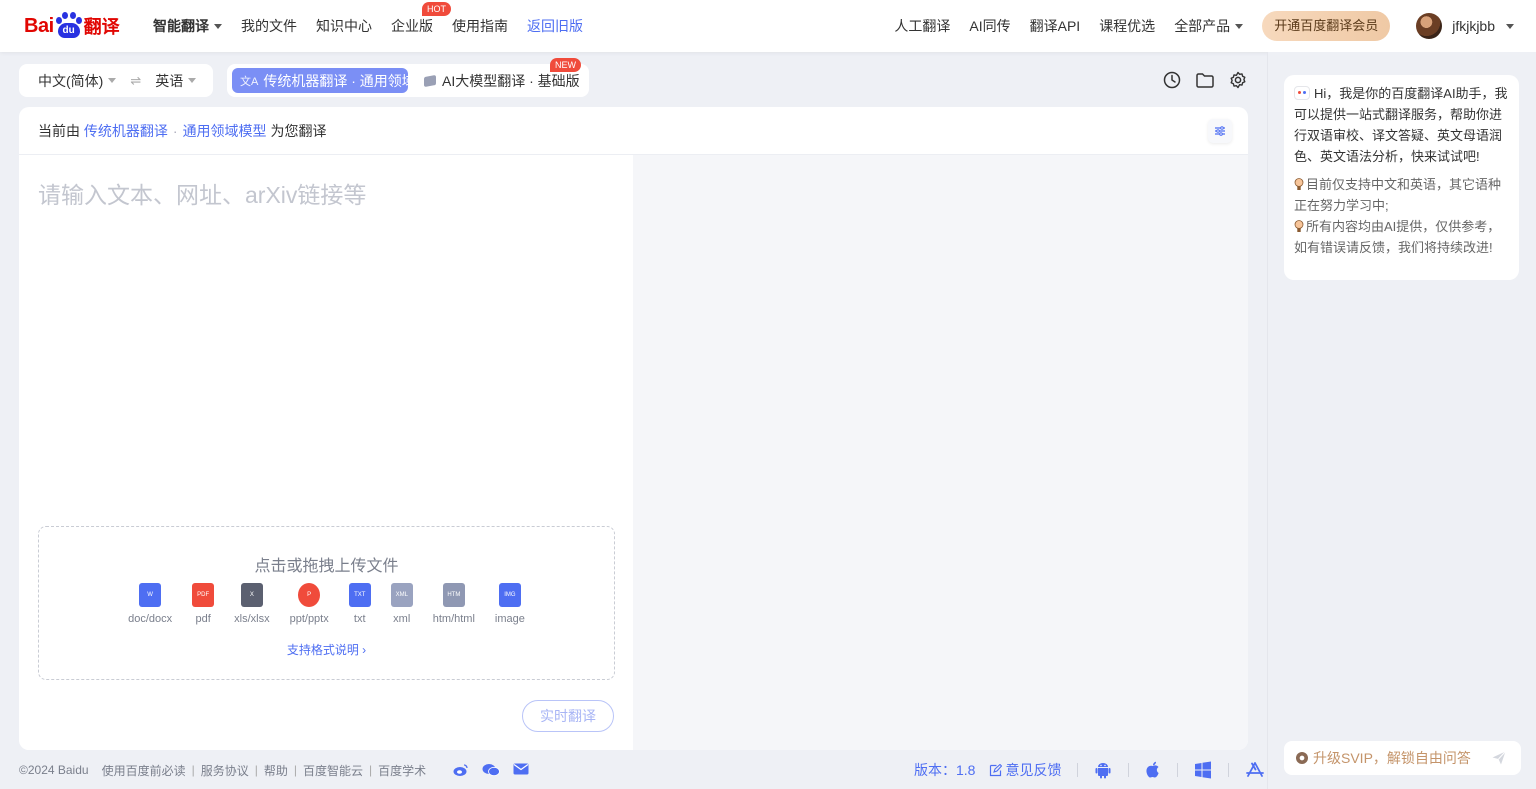 The image size is (1536, 789). I want to click on vip-button: 开通百度翻译会员, so click(1326, 26).